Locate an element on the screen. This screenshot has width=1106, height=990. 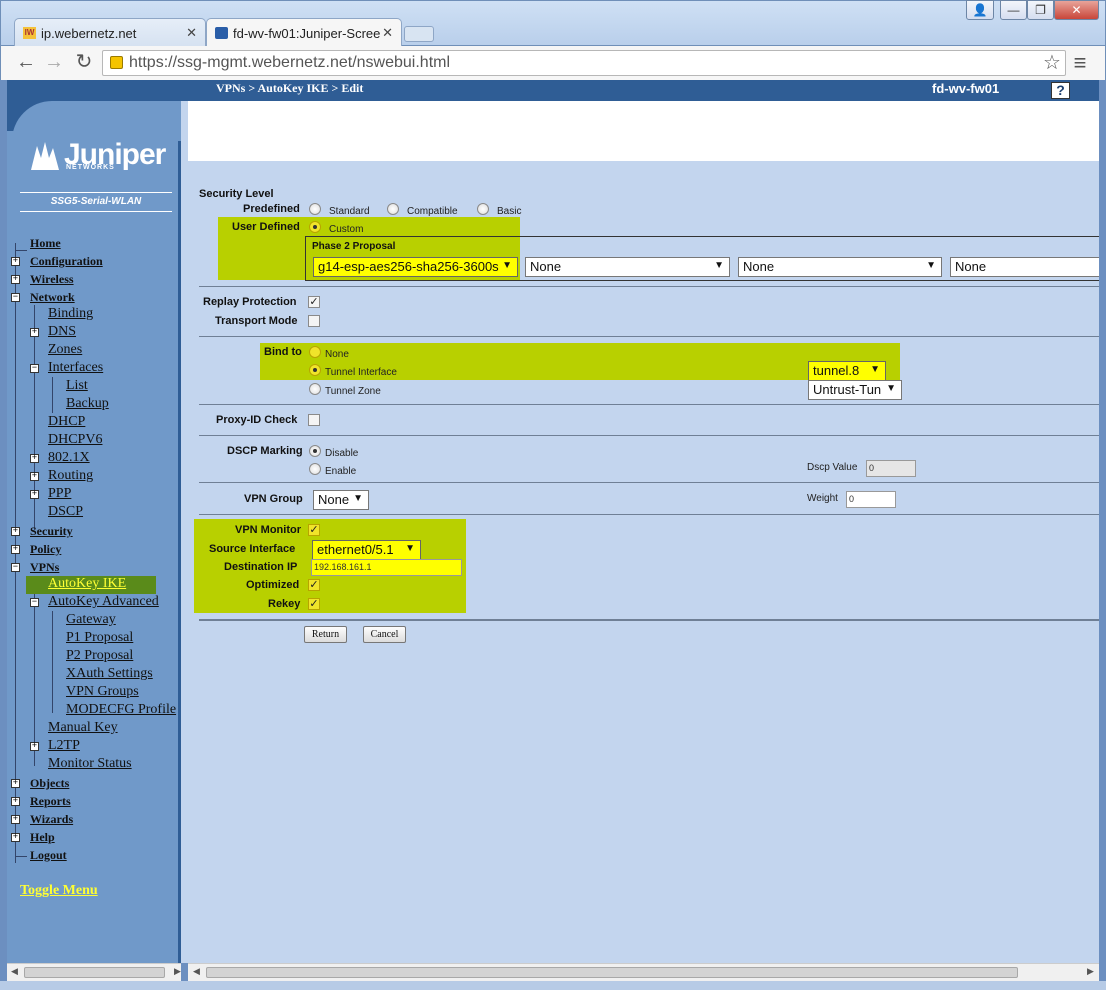
dscp-disable-radio is located at coordinates (315, 451).